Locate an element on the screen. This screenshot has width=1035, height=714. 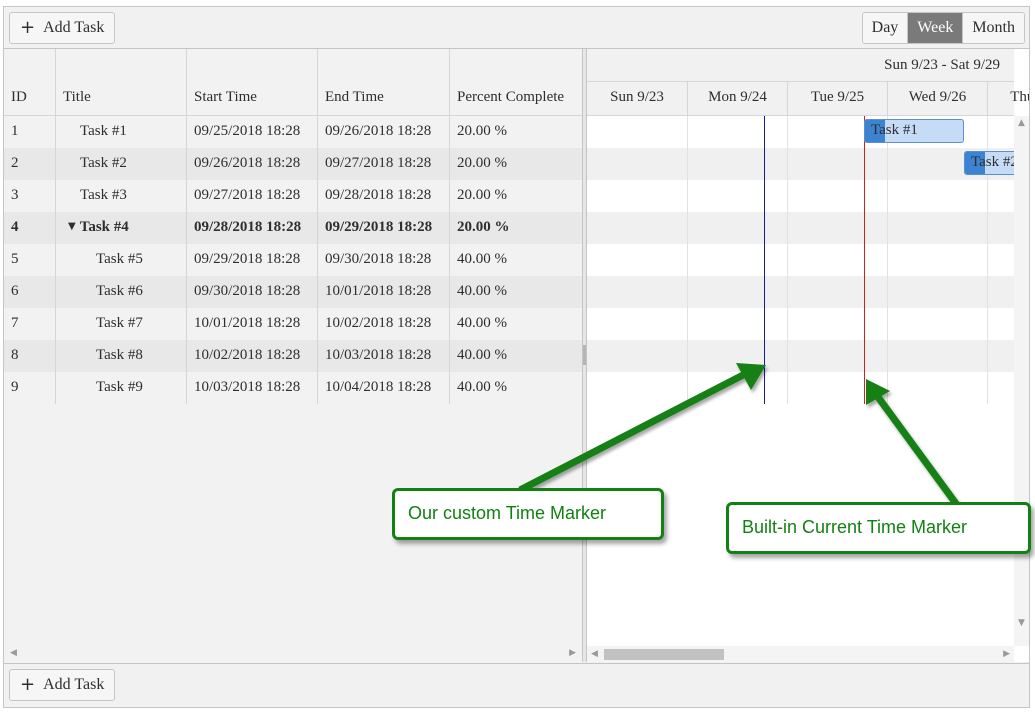
timeline-days-header: Sun 9/23 Mon 9/24Tue 9/25Wed 9/26Thu 9/27 is located at coordinates (808, 99).